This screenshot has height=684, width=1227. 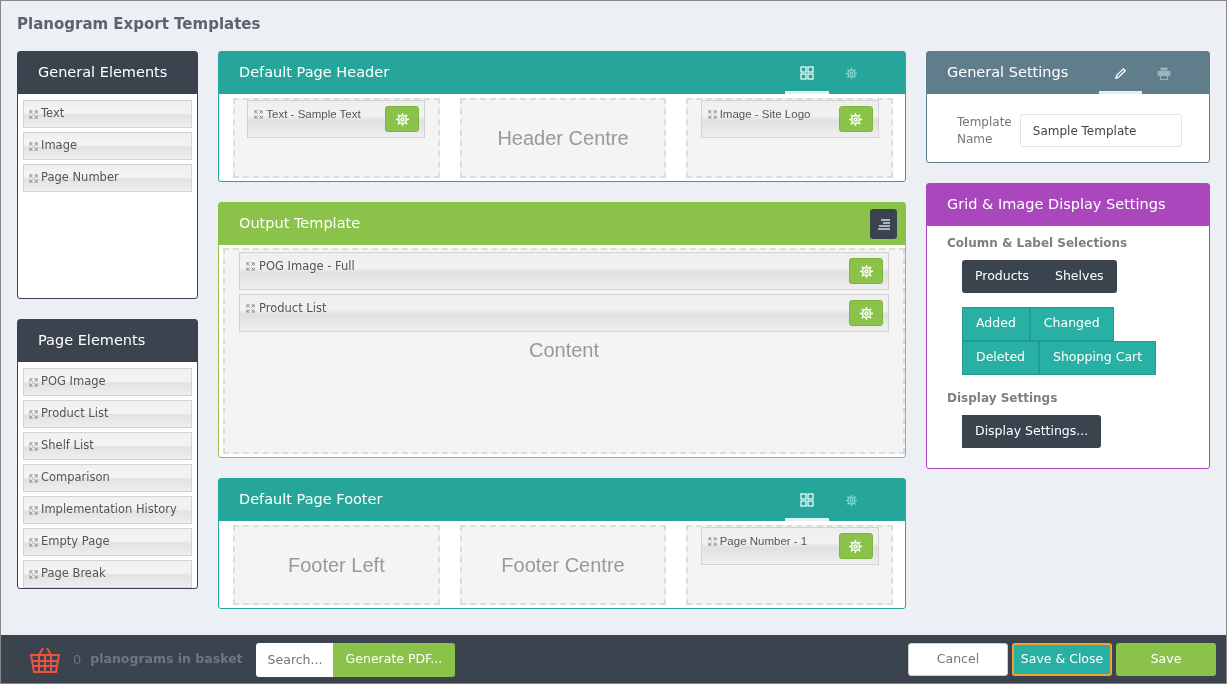 I want to click on template-element: POG Image - Full, so click(x=564, y=271).